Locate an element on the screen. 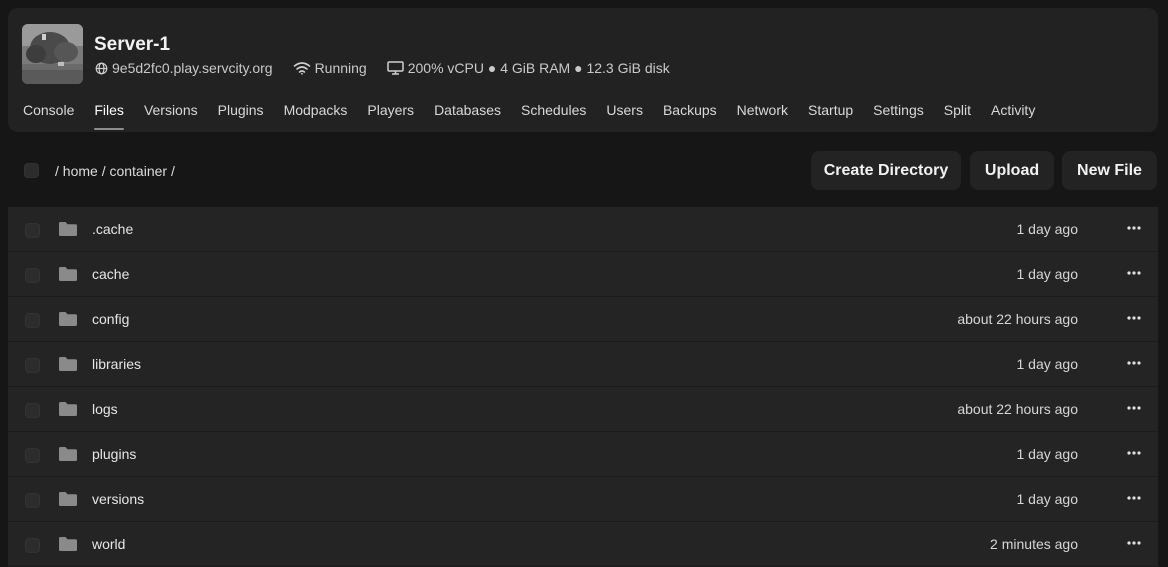  server-address: 9e5d2fc0.play.servcity.org is located at coordinates (184, 68).